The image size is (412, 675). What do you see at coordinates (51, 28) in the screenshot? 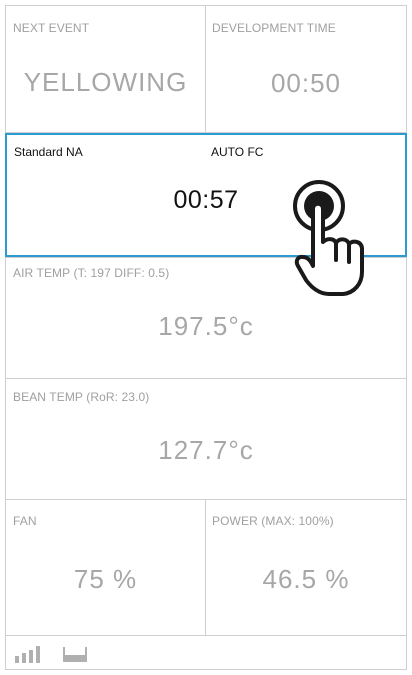
I see `next-event-label: NEXT EVENT` at bounding box center [51, 28].